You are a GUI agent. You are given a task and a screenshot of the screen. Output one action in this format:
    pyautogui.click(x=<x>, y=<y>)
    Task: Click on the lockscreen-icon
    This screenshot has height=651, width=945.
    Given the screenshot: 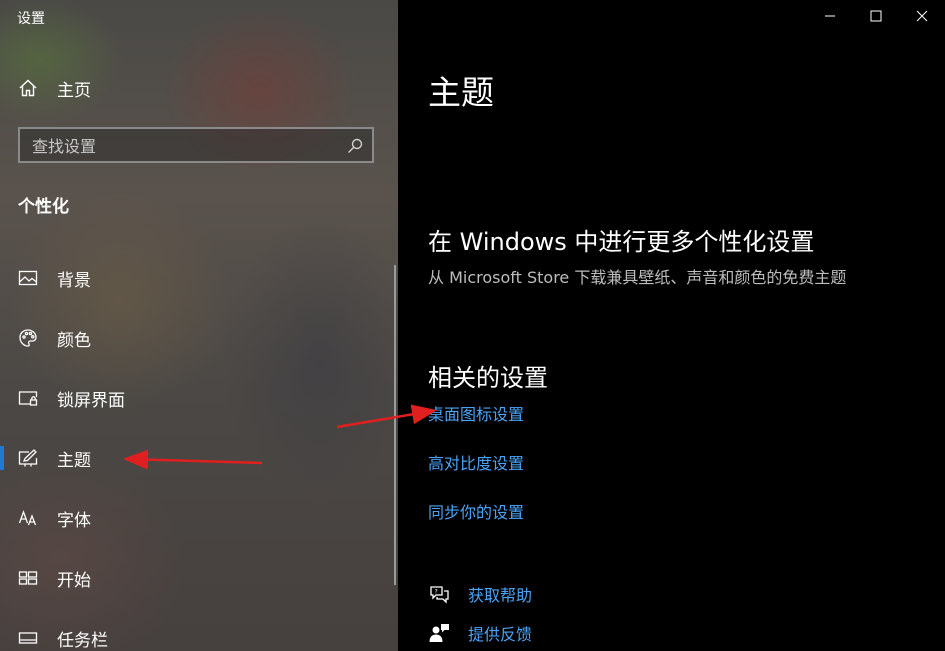 What is the action you would take?
    pyautogui.click(x=28, y=398)
    